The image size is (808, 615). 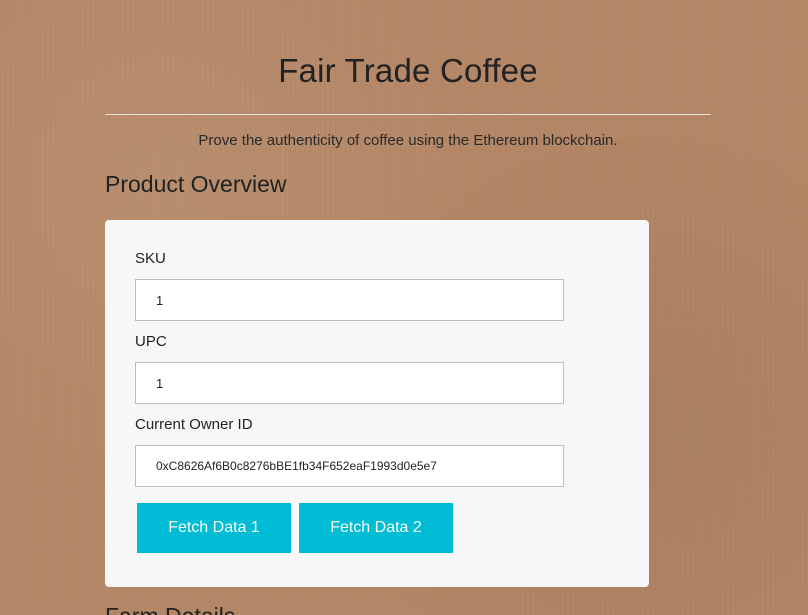 I want to click on title-divider, so click(x=408, y=114).